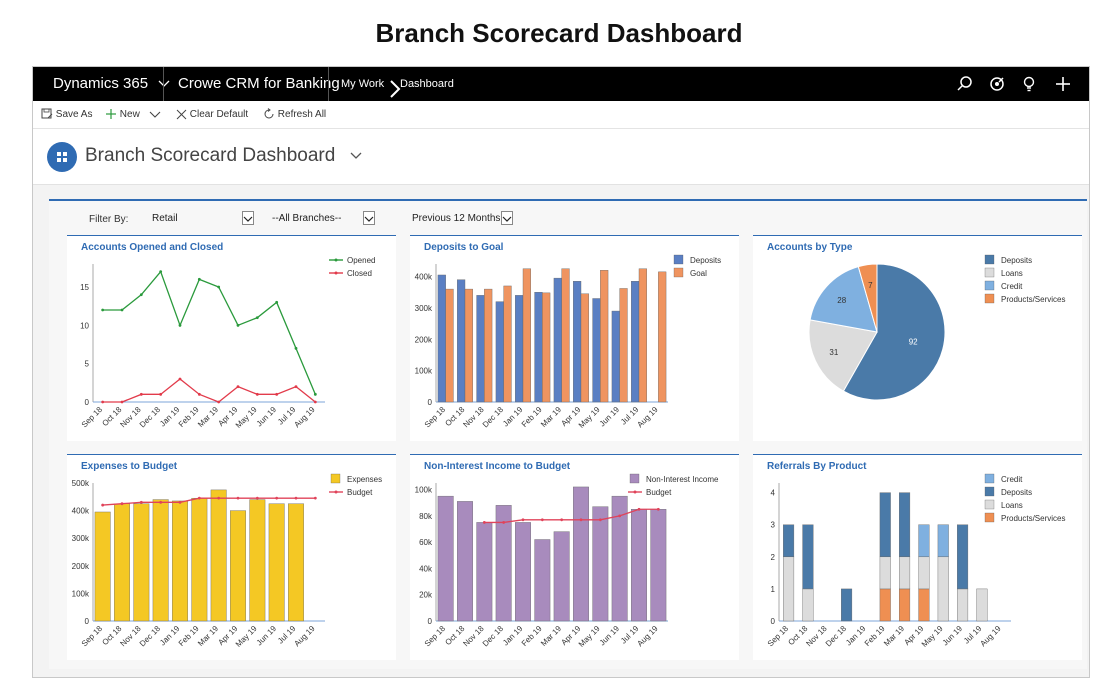 The width and height of the screenshot is (1118, 684). I want to click on dashboard-title: Branch Scorecard Dashboard, so click(224, 156).